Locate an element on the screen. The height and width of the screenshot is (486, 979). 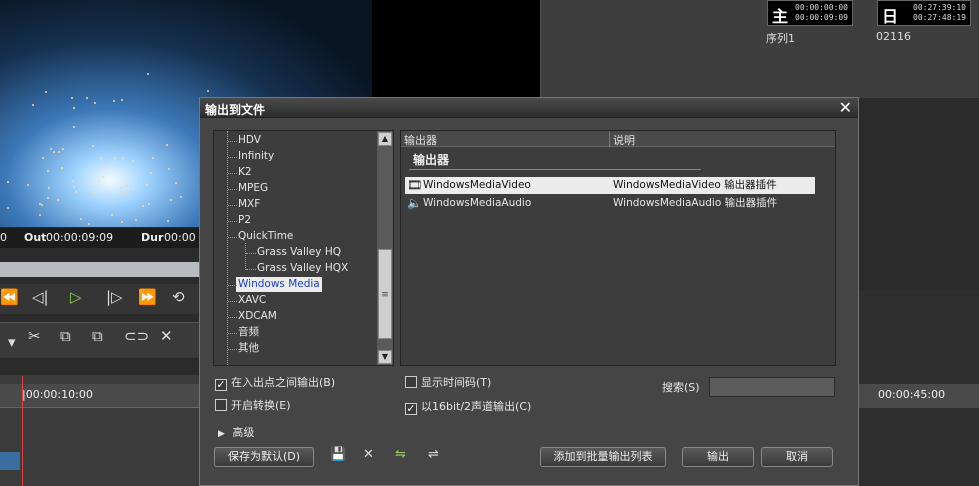
export-preset-icon: ⇌ is located at coordinates (433, 454).